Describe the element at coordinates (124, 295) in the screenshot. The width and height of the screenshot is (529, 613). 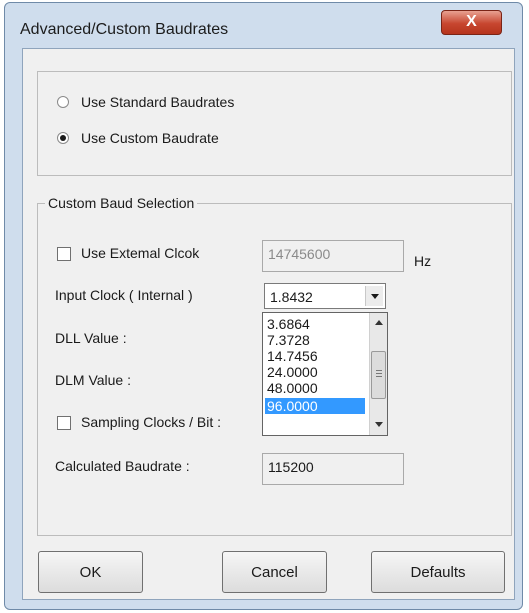
I see `input-clock-label: Input Clock ( Internal )` at that location.